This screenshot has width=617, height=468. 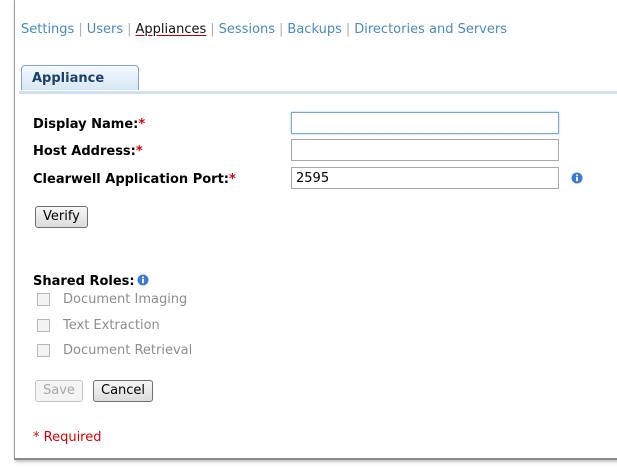 What do you see at coordinates (314, 29) in the screenshot?
I see `nav-backups: Backups` at bounding box center [314, 29].